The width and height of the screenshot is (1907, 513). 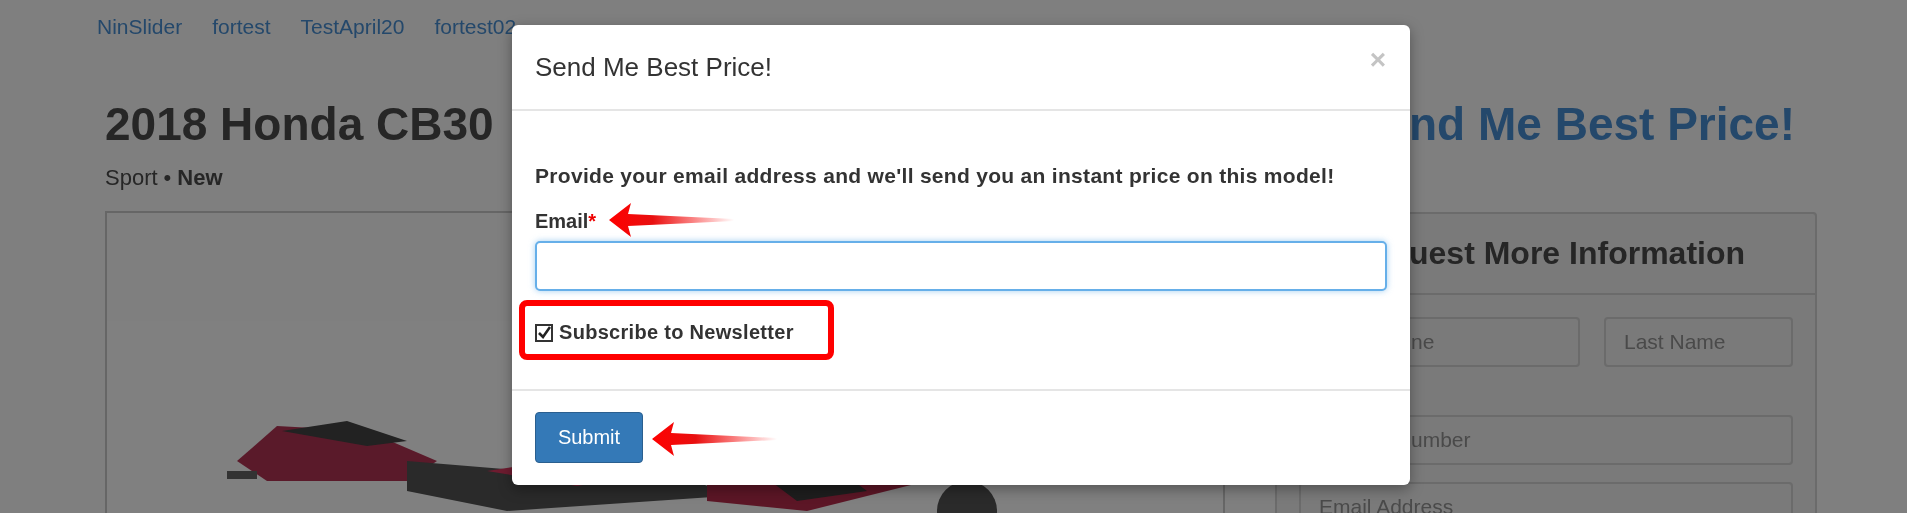 I want to click on nav-link: NinSlider, so click(x=140, y=31).